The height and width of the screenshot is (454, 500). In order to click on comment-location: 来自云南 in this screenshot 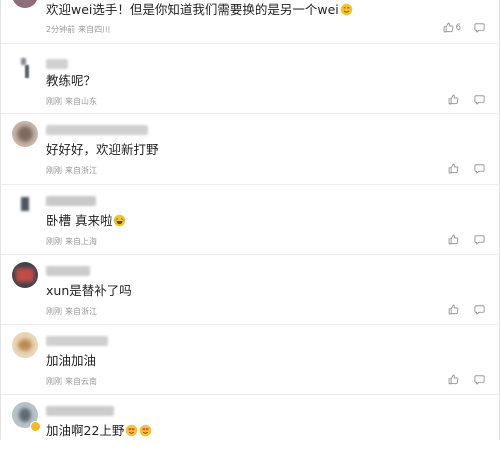, I will do `click(81, 381)`.